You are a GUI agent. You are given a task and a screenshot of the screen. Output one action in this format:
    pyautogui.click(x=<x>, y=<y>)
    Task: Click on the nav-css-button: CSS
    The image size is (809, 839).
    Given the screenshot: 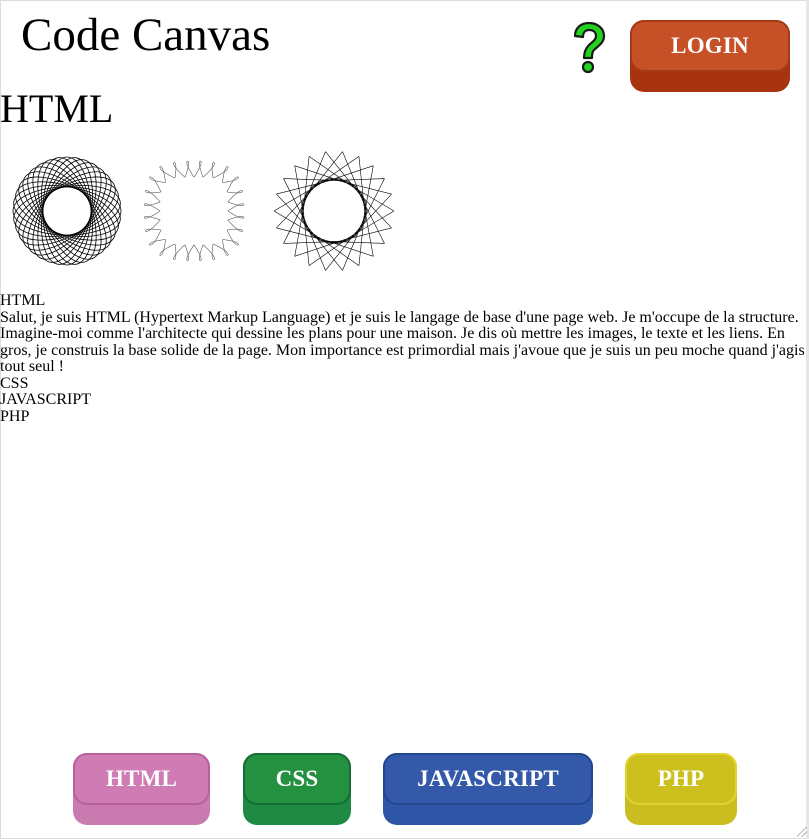 What is the action you would take?
    pyautogui.click(x=297, y=789)
    